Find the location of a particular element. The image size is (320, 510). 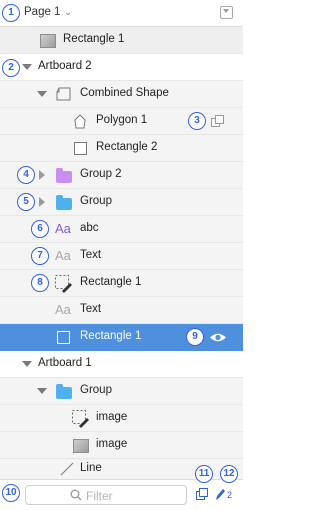

layer-row: 7 Aa Text is located at coordinates (121, 256).